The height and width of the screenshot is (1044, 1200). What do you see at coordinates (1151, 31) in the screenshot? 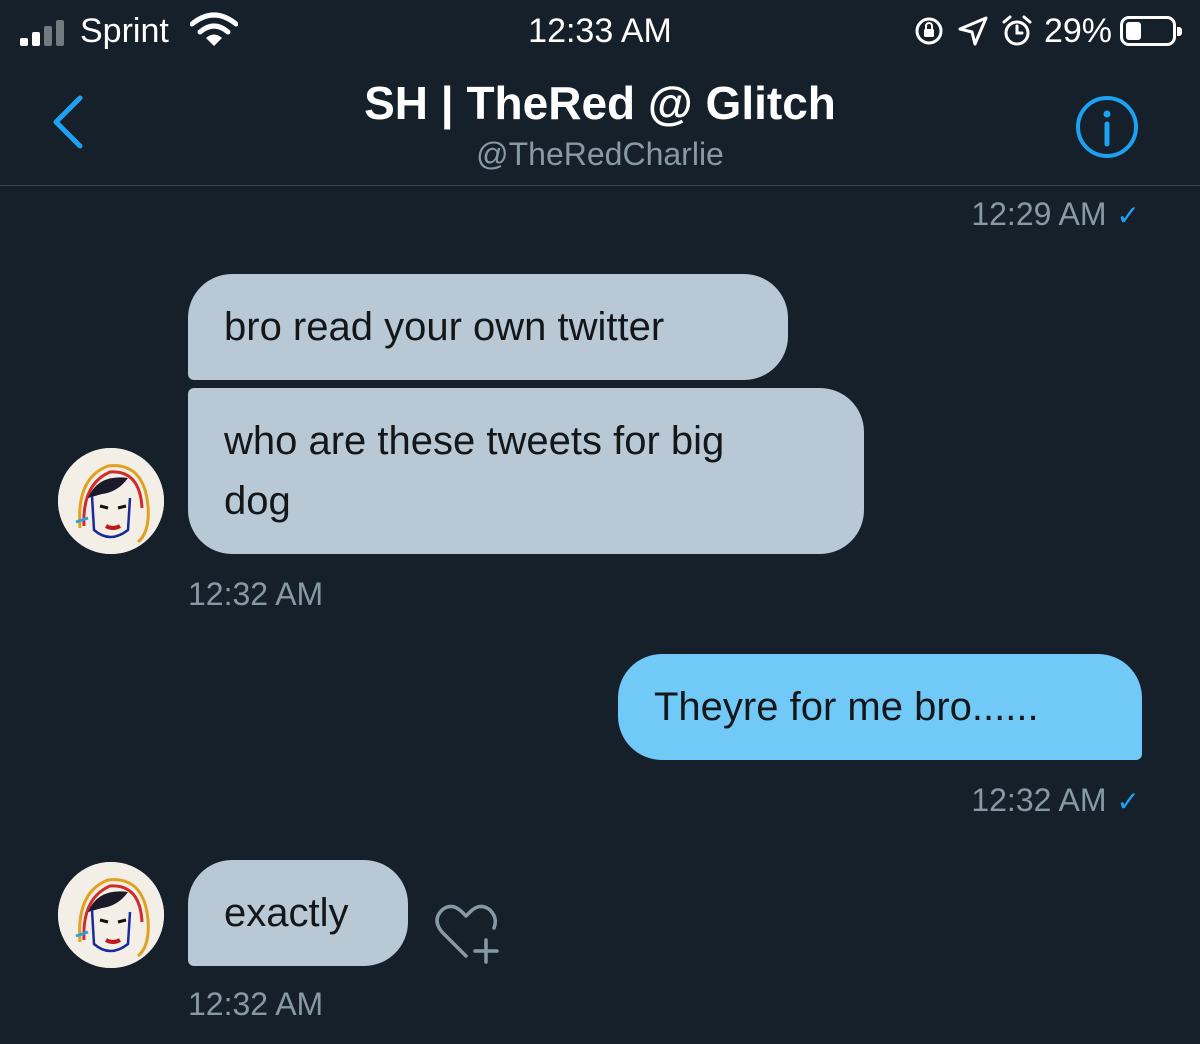
I see `battery-icon` at bounding box center [1151, 31].